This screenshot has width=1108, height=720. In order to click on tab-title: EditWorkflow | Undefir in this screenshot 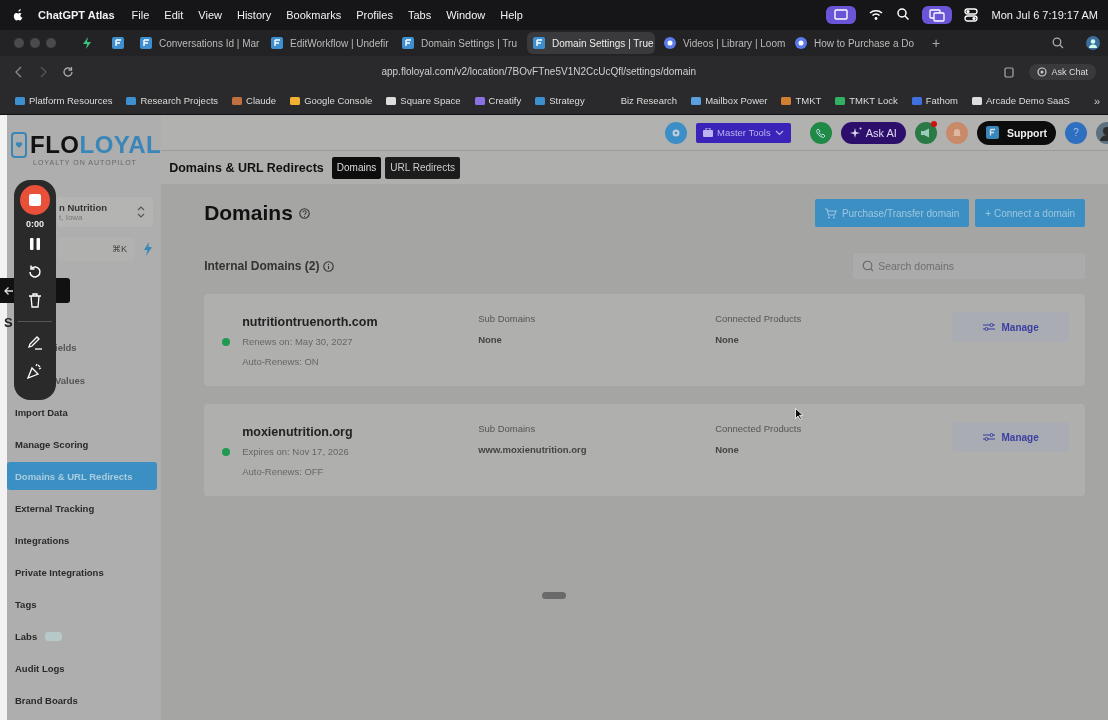, I will do `click(339, 43)`.